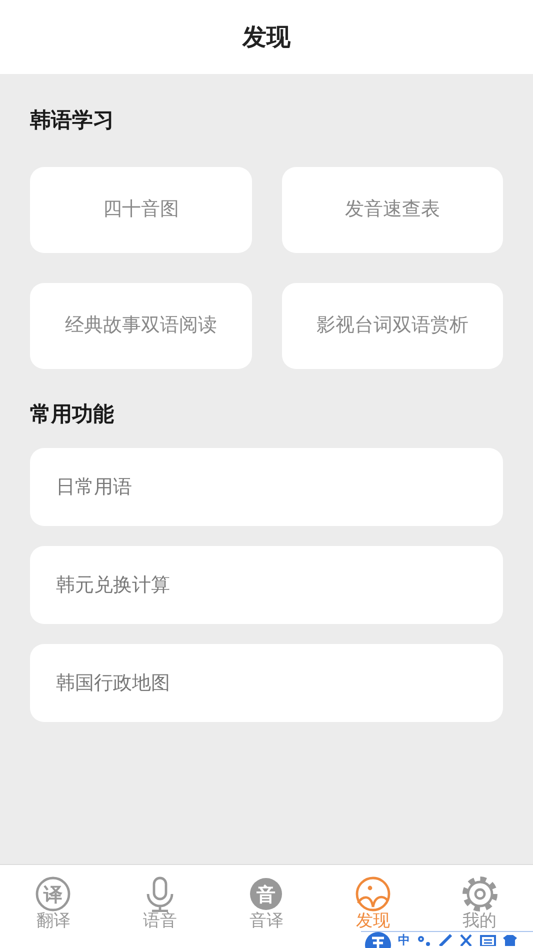 This screenshot has height=948, width=533. What do you see at coordinates (72, 414) in the screenshot?
I see `section-title: 常用功能` at bounding box center [72, 414].